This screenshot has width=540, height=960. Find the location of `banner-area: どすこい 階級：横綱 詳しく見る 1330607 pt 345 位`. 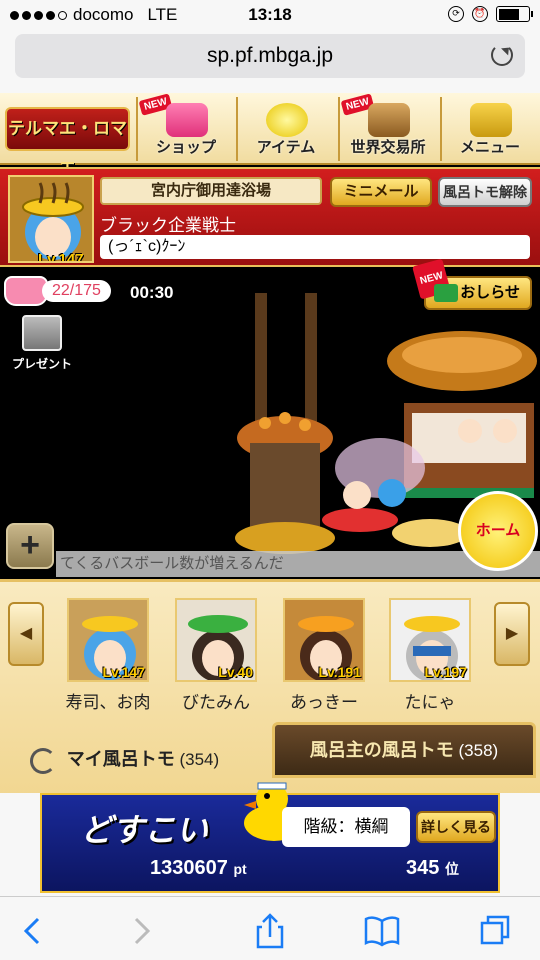

banner-area: どすこい 階級：横綱 詳しく見る 1330607 pt 345 位 is located at coordinates (270, 839).